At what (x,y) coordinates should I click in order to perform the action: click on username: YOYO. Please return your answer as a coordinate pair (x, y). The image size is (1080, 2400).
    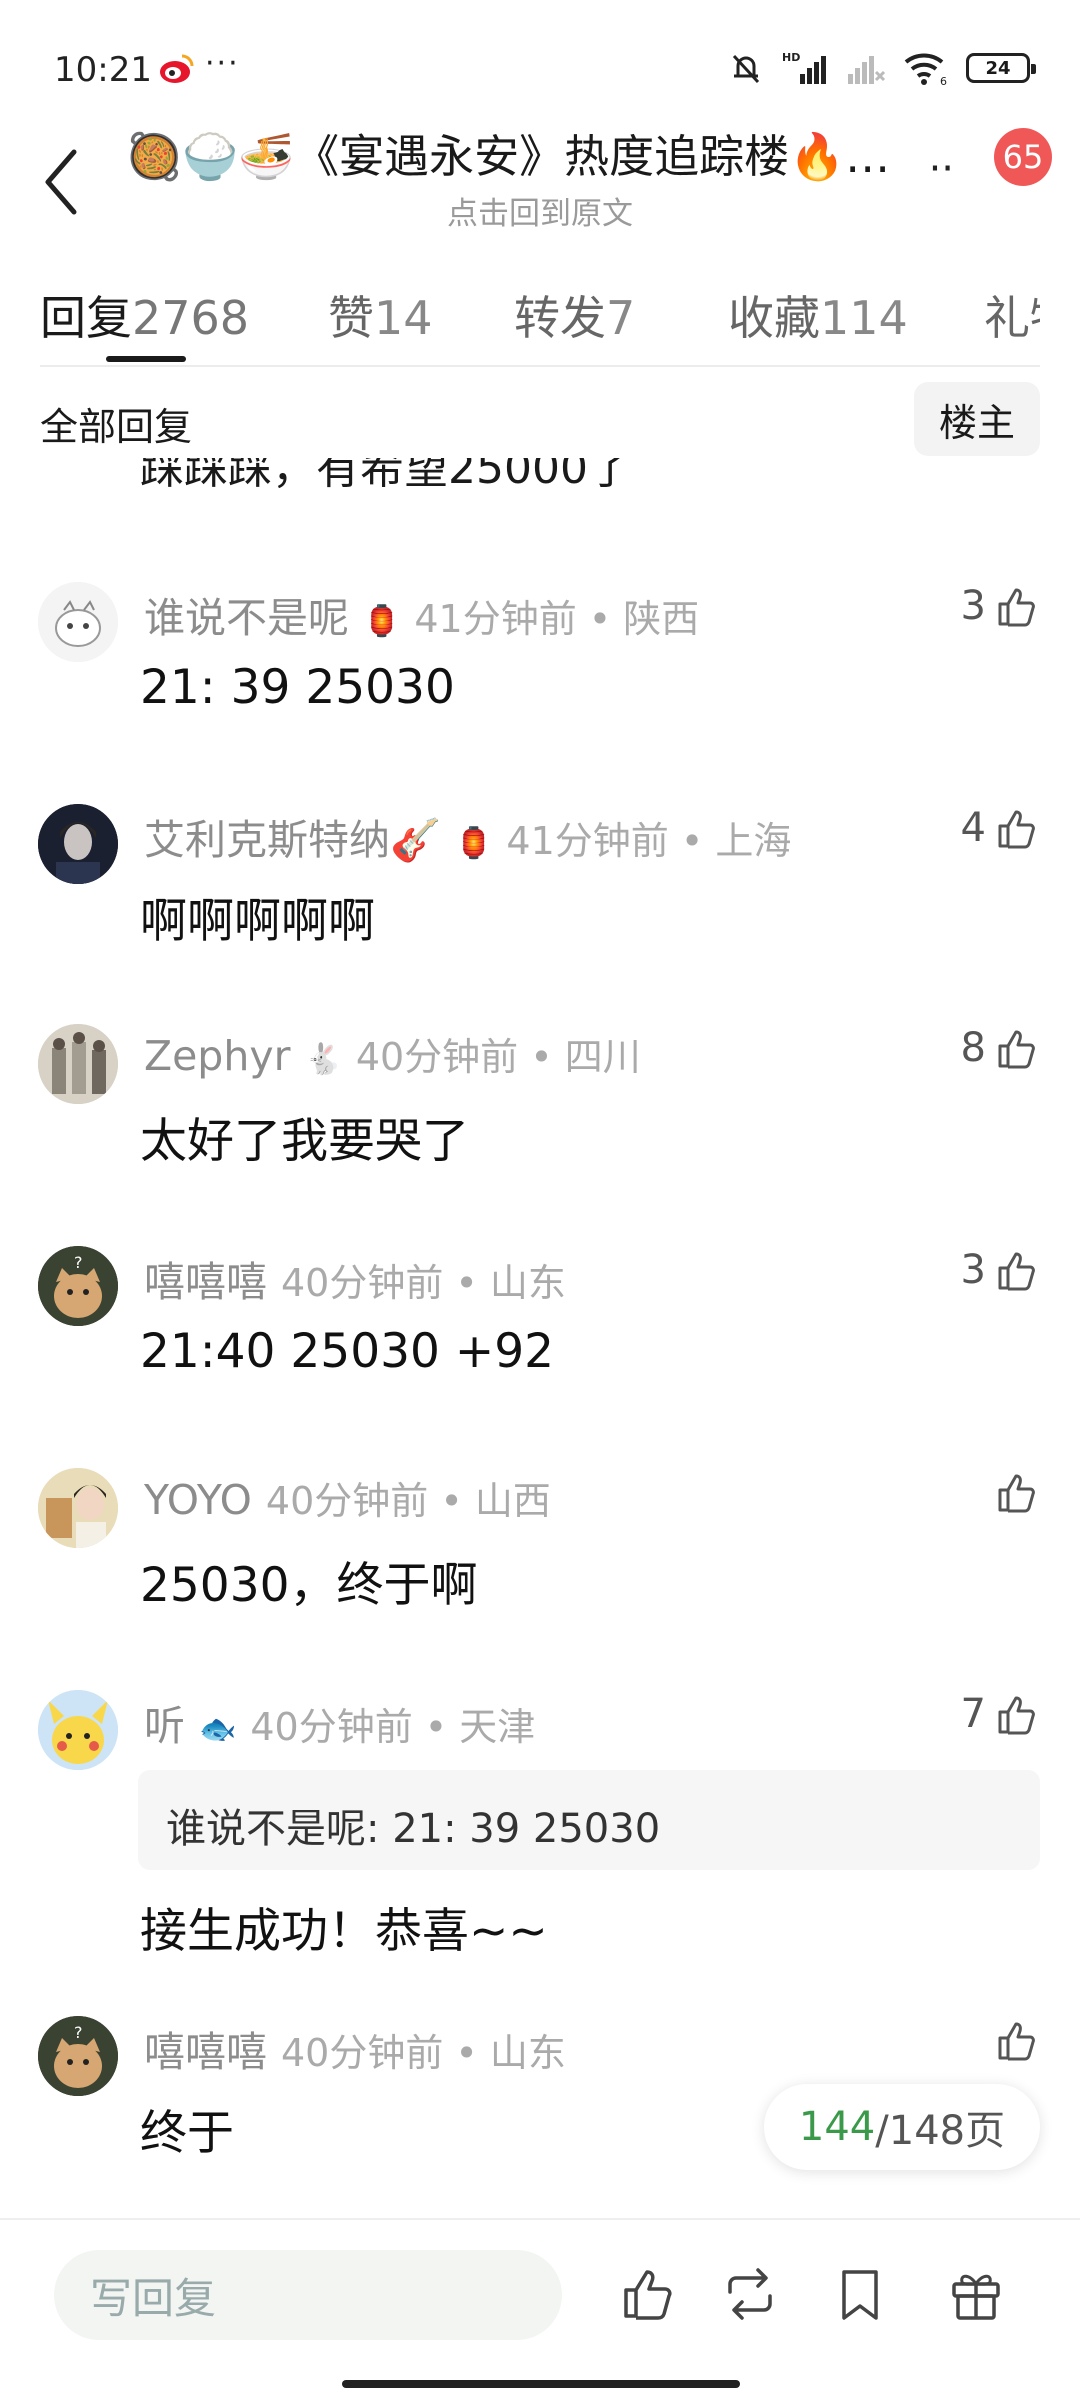
    Looking at the image, I should click on (198, 1500).